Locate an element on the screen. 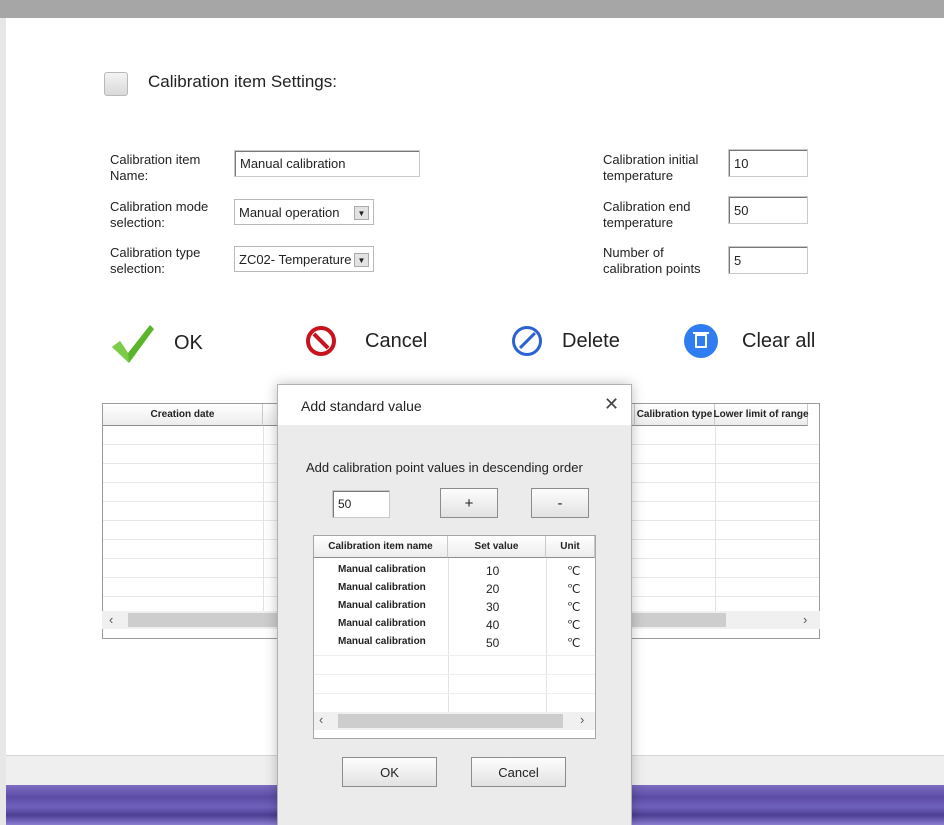  settings-heading: Calibration item Settings: is located at coordinates (242, 81).